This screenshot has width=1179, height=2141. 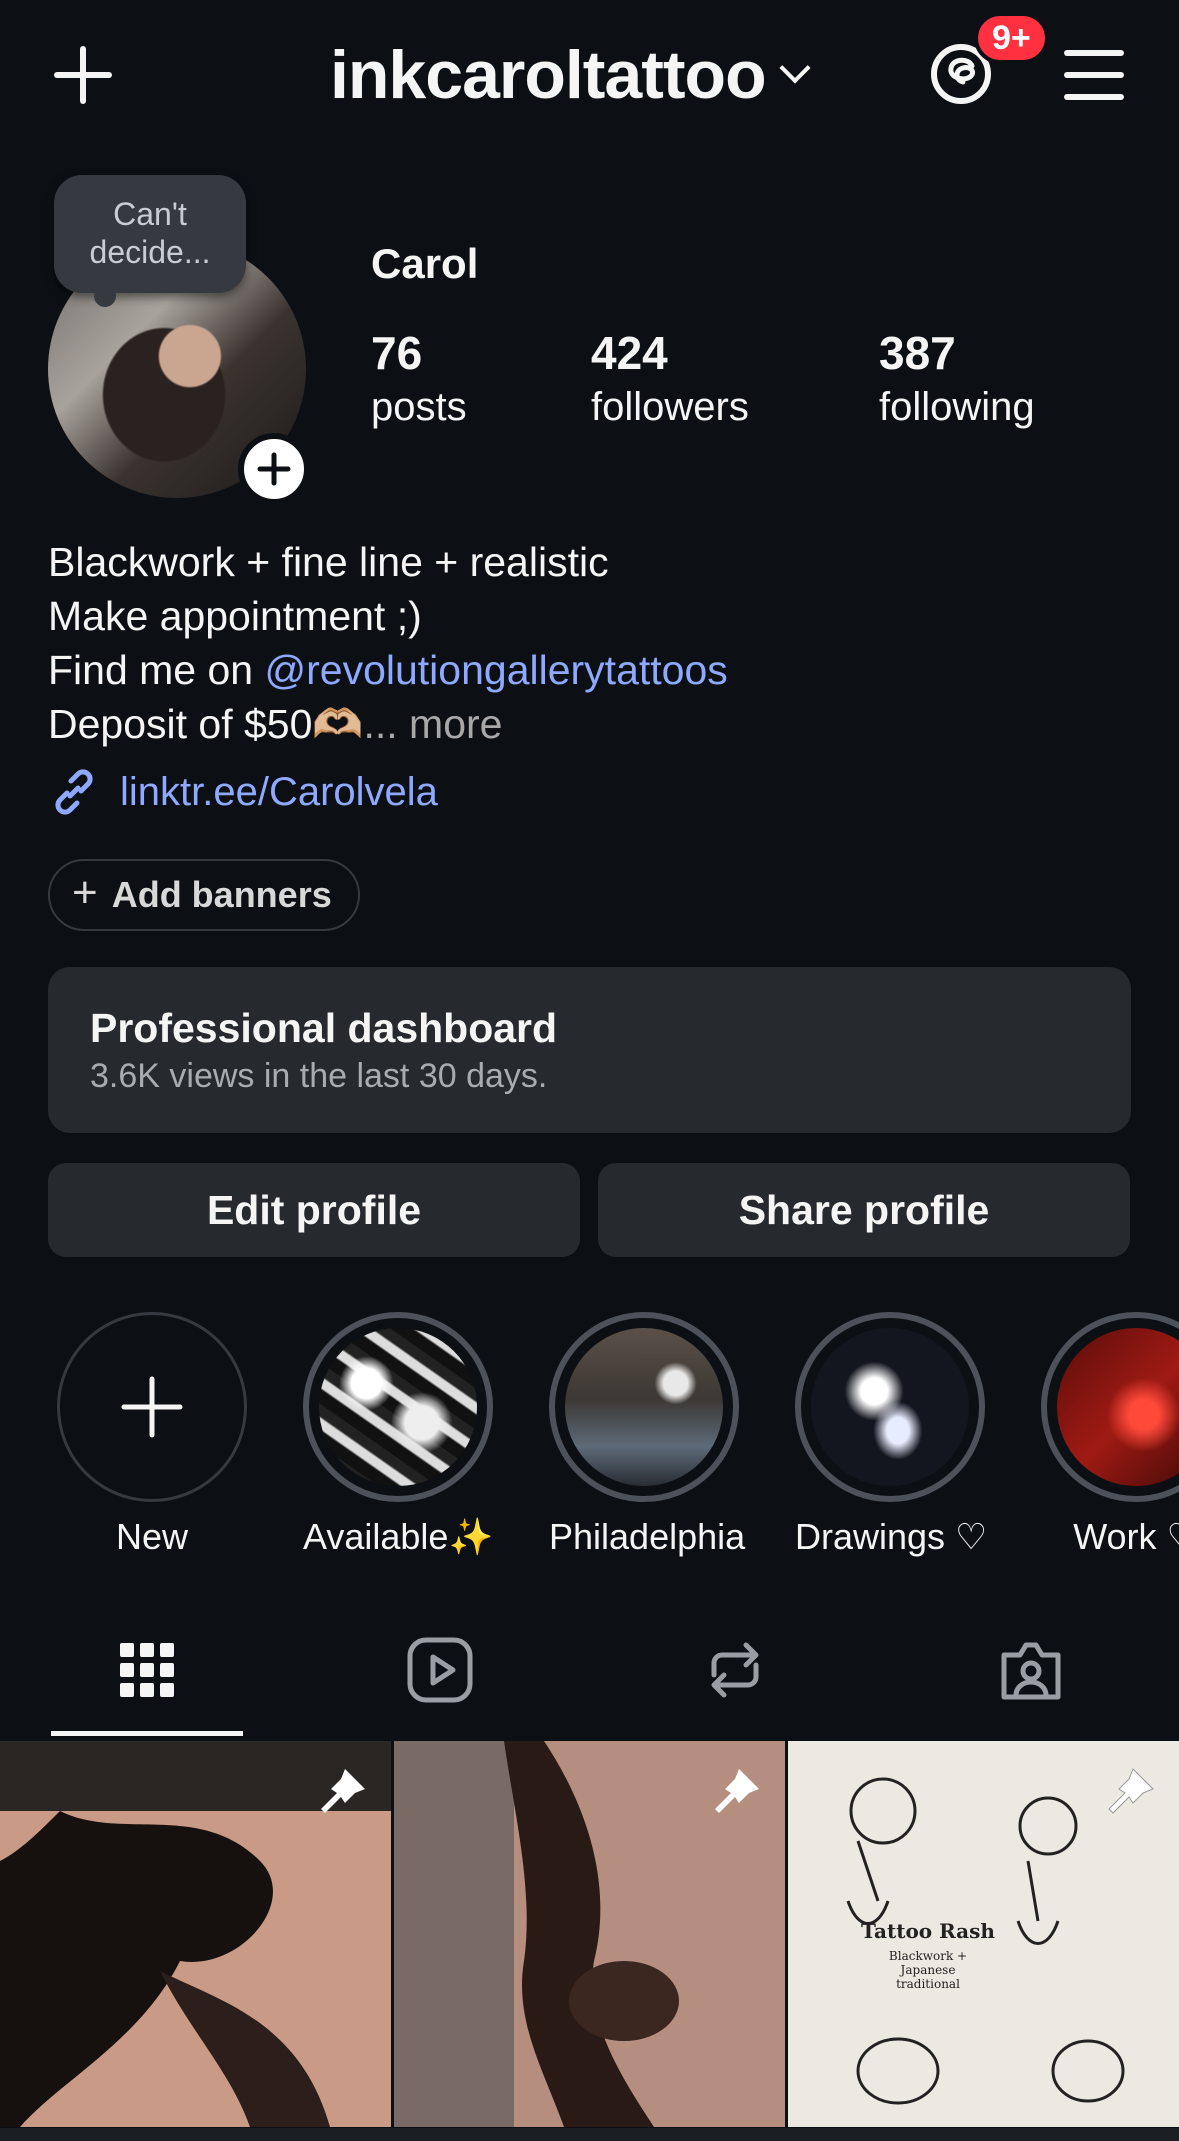 What do you see at coordinates (147, 1670) in the screenshot?
I see `grid-icon` at bounding box center [147, 1670].